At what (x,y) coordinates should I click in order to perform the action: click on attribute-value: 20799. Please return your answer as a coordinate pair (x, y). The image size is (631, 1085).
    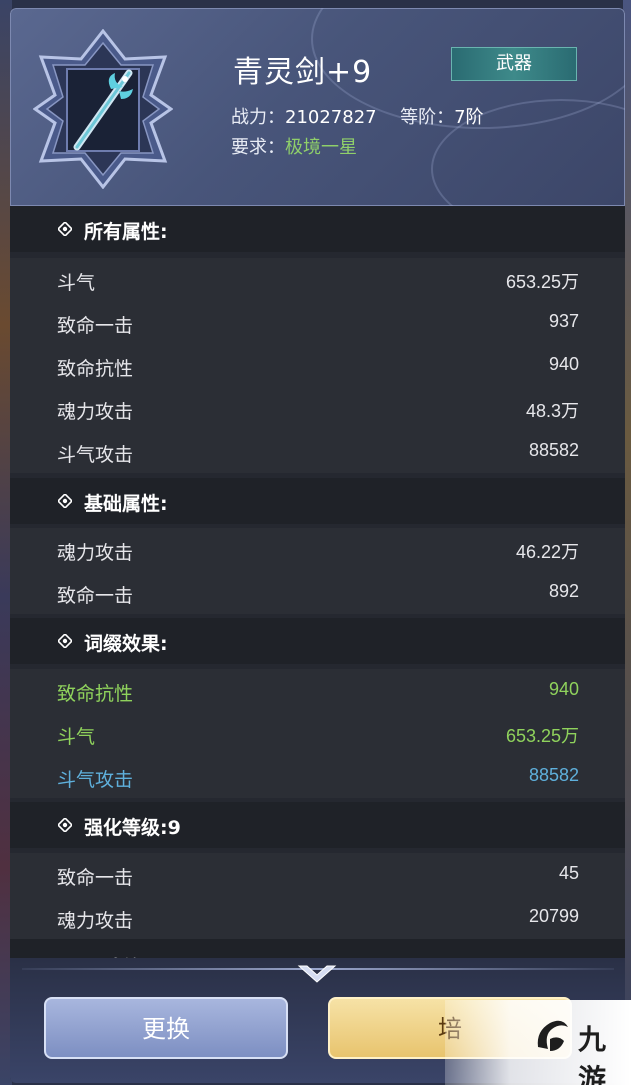
    Looking at the image, I should click on (553, 916).